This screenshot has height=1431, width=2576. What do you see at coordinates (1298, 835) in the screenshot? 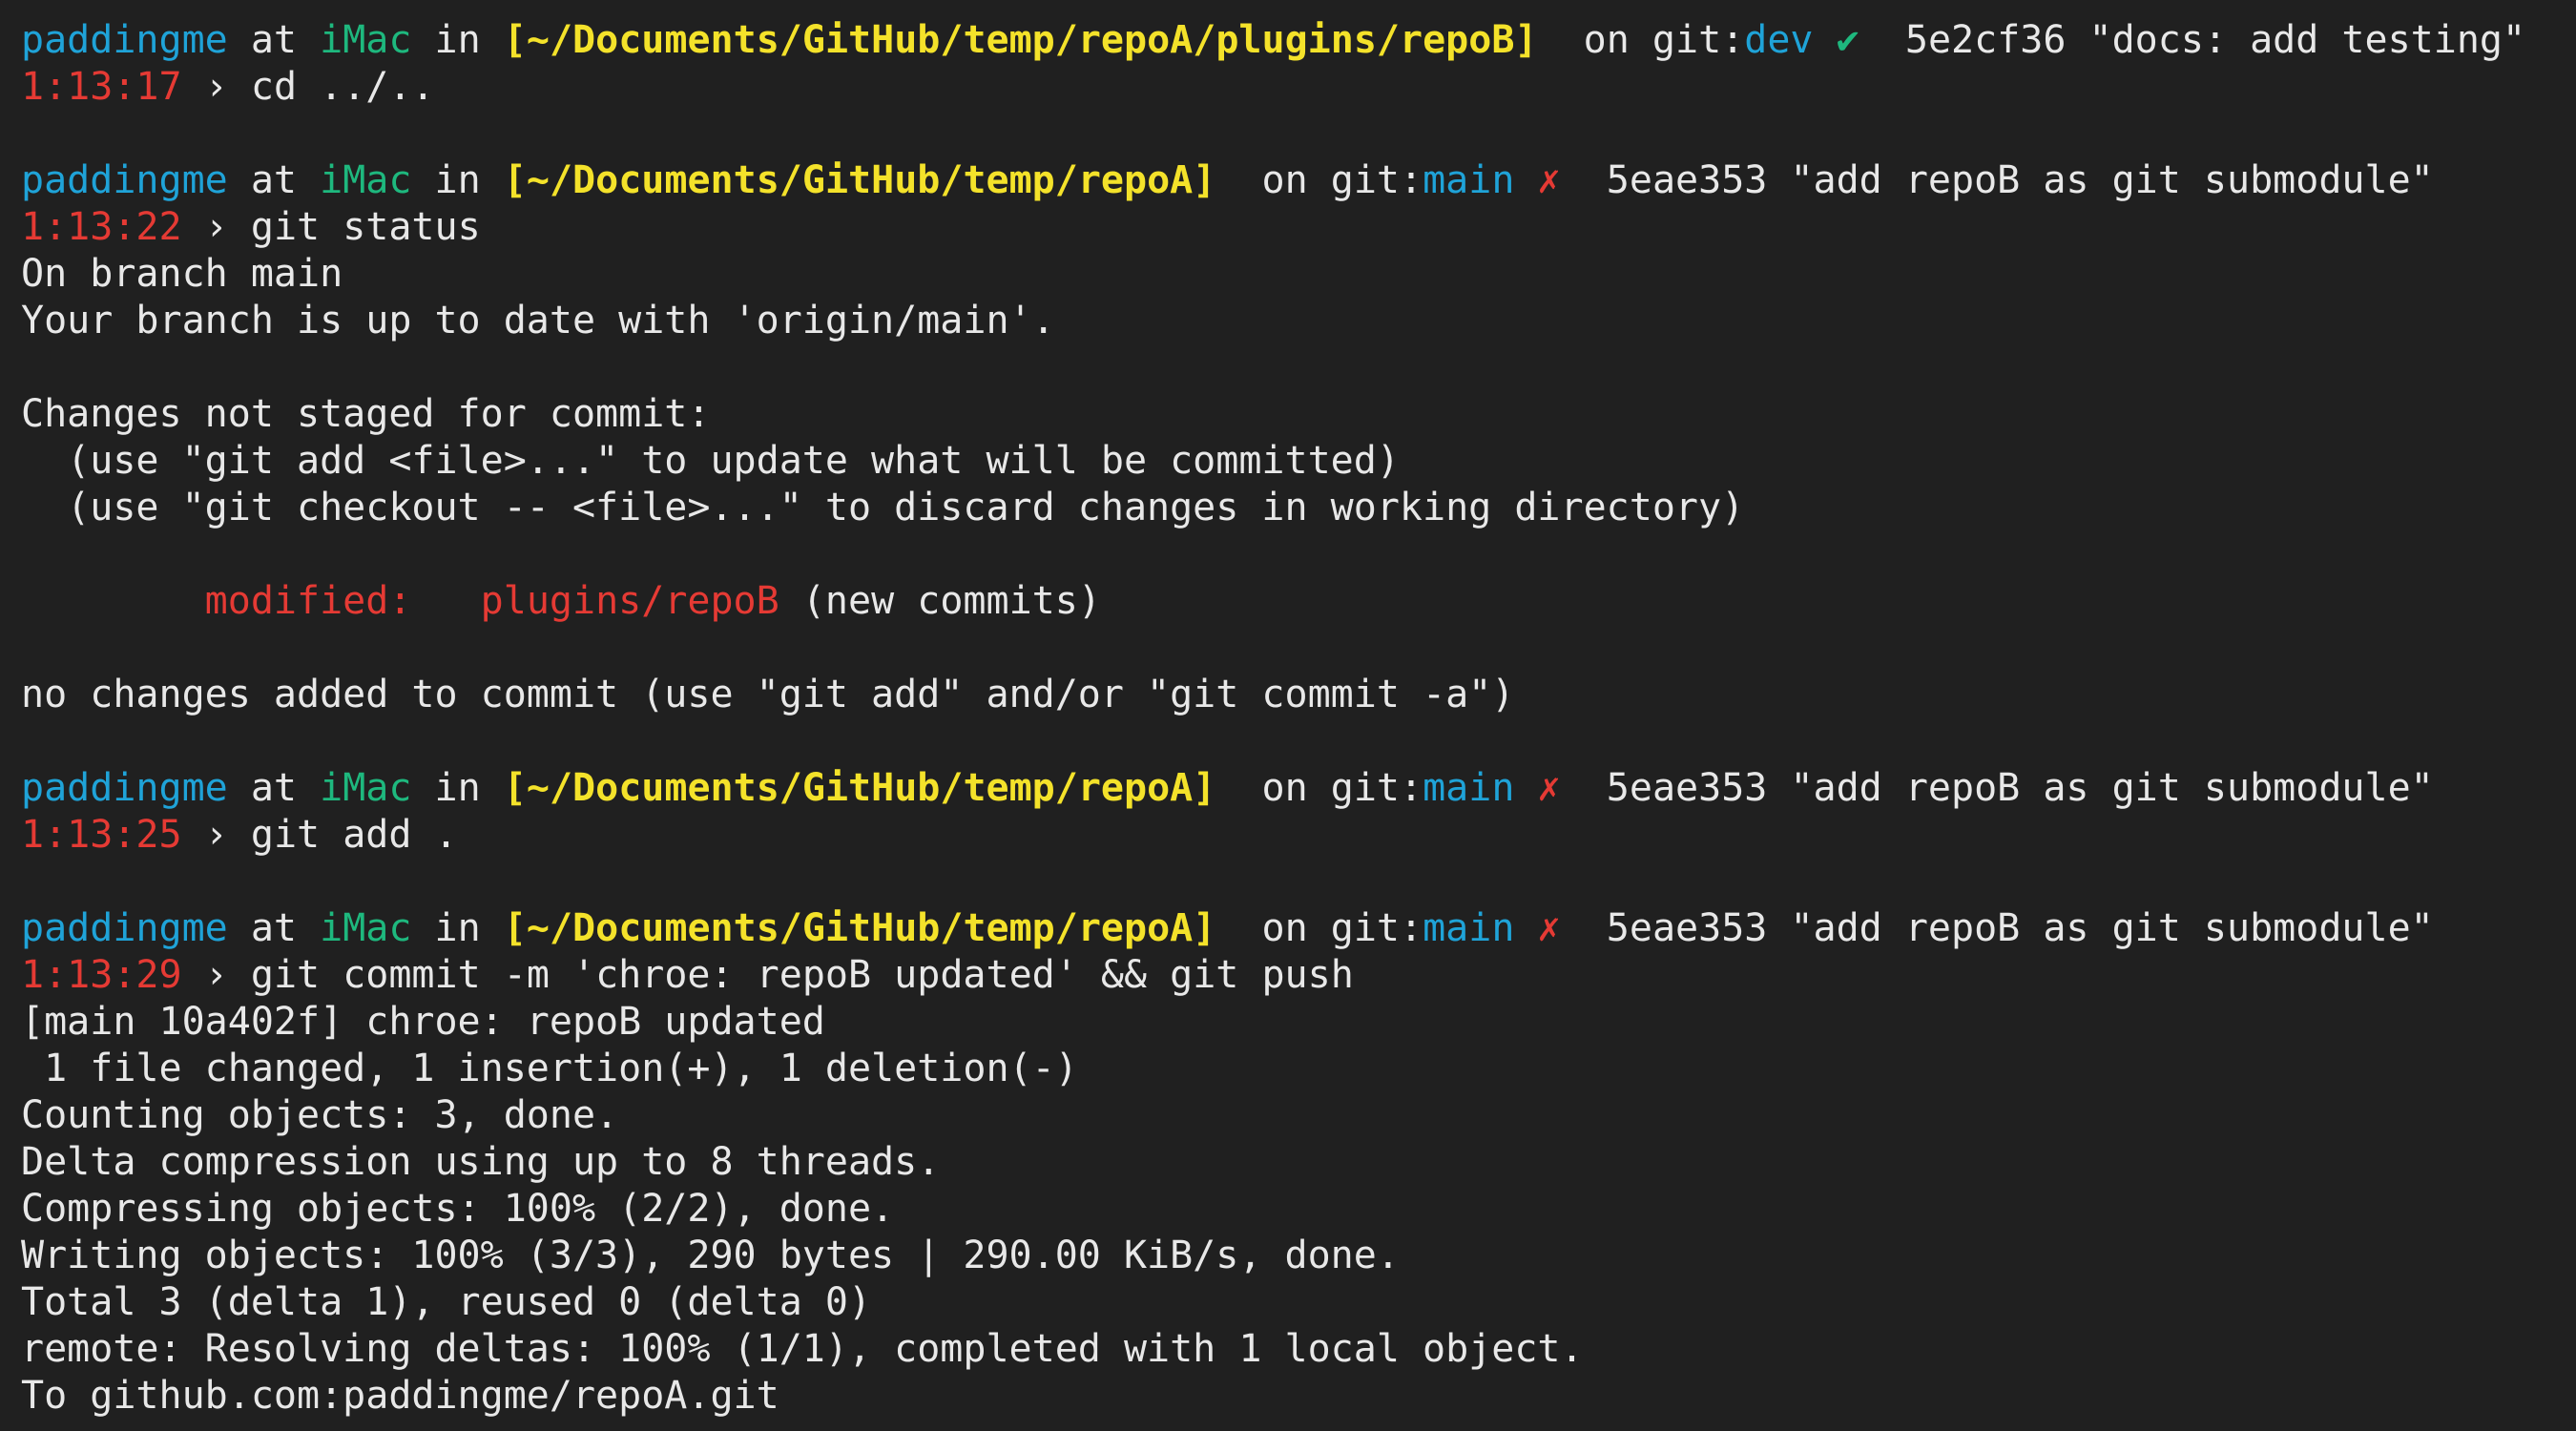
I see `command-line: 1:13:25 › git add .` at bounding box center [1298, 835].